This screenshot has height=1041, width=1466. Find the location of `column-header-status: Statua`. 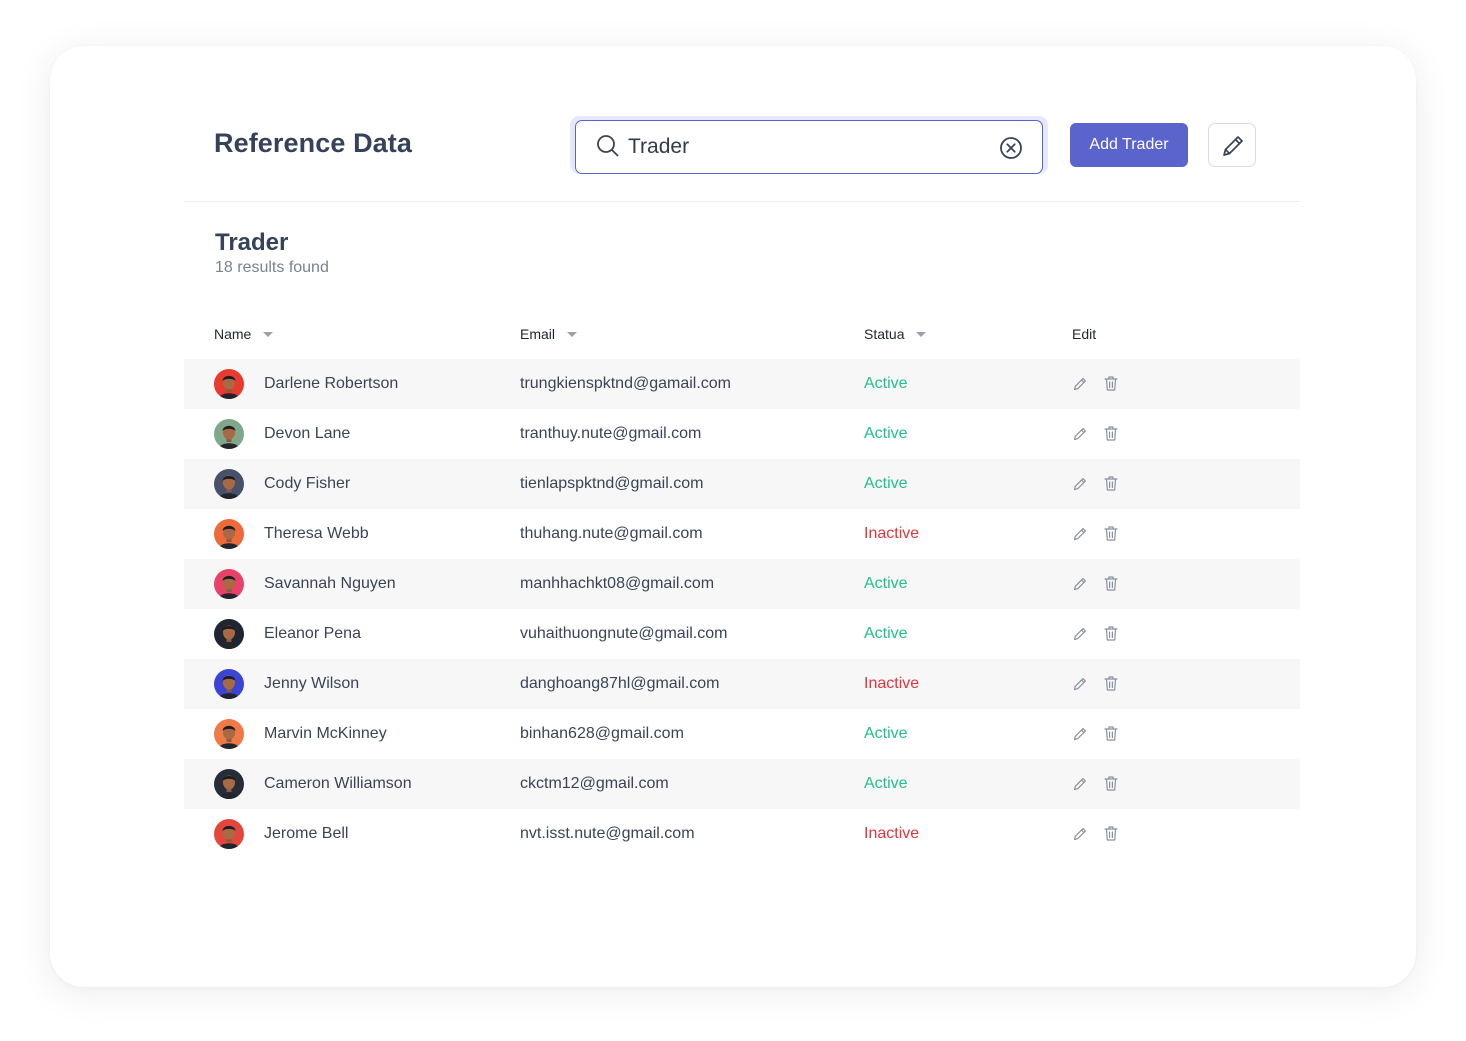

column-header-status: Statua is located at coordinates (895, 334).